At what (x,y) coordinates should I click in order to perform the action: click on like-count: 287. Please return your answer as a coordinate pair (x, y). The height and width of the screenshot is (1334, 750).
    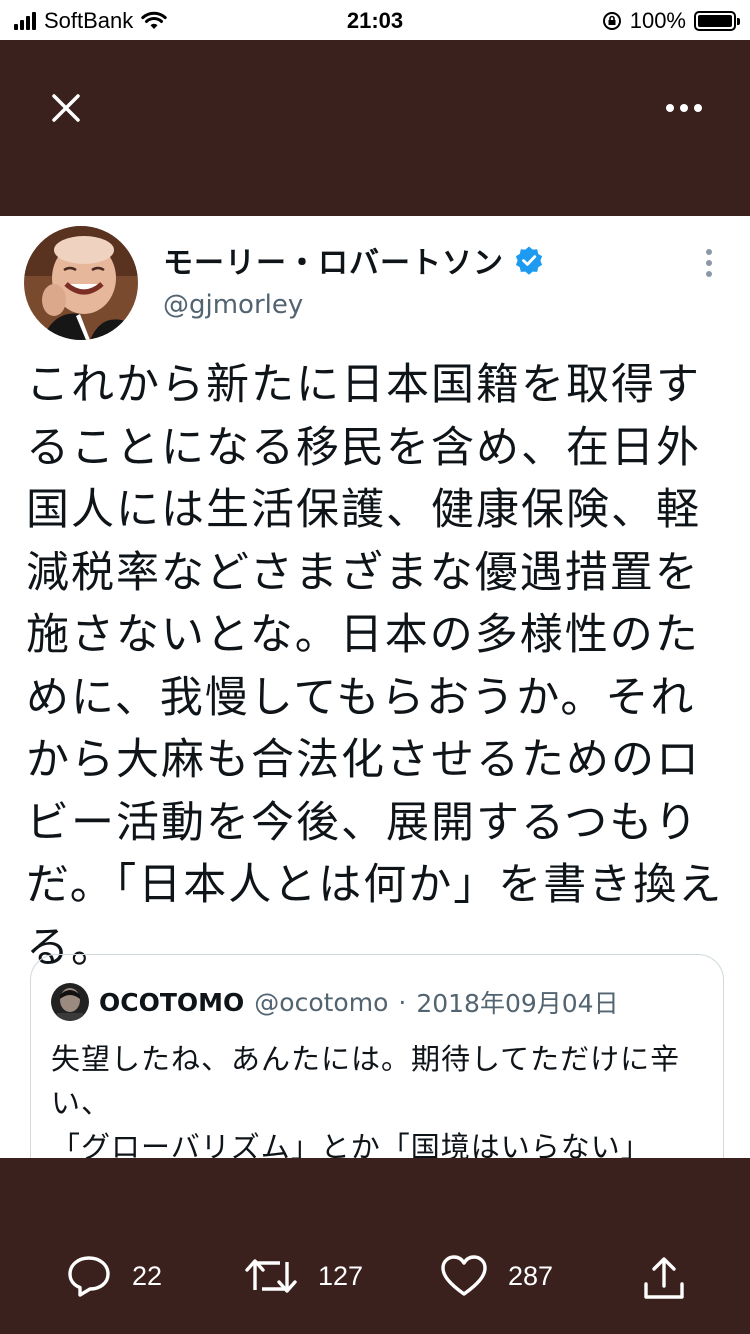
    Looking at the image, I should click on (531, 1275).